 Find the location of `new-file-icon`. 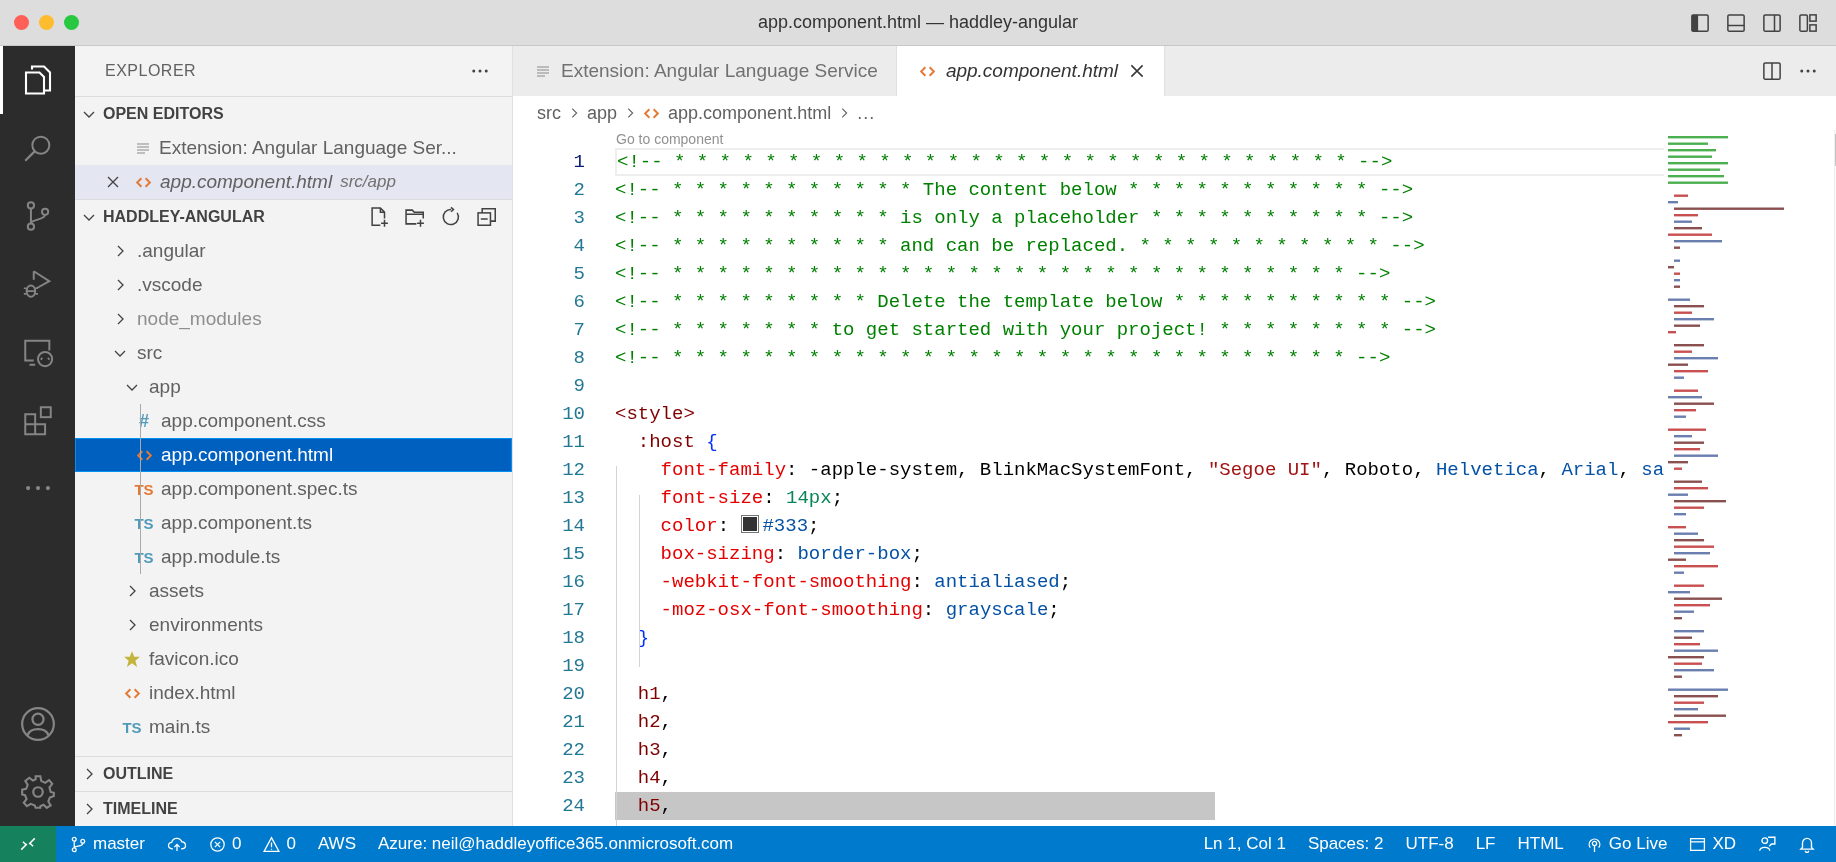

new-file-icon is located at coordinates (379, 217).